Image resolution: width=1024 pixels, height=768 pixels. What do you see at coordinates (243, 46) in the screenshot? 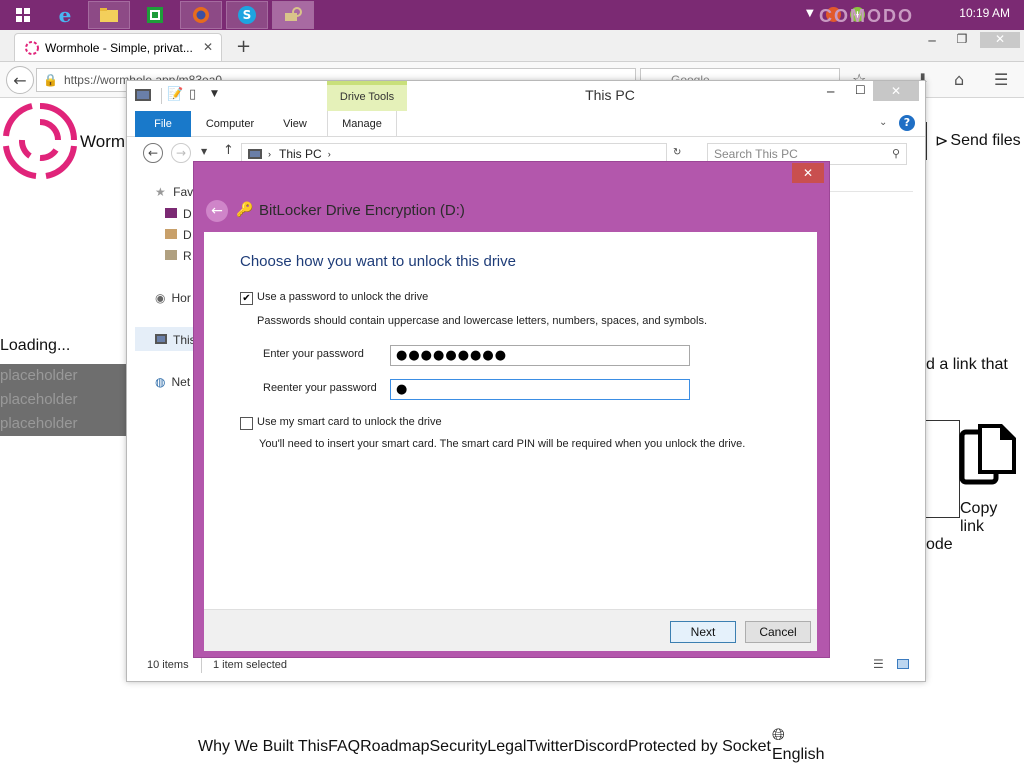
I see `new-tab-button: +` at bounding box center [243, 46].